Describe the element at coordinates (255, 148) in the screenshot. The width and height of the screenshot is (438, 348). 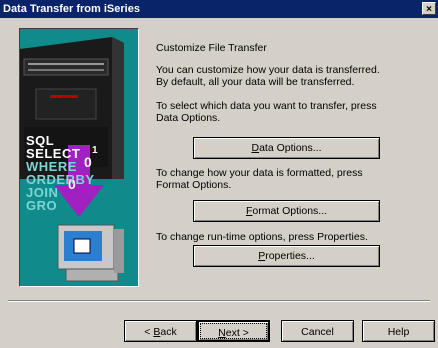
I see `mnemonic: D` at that location.